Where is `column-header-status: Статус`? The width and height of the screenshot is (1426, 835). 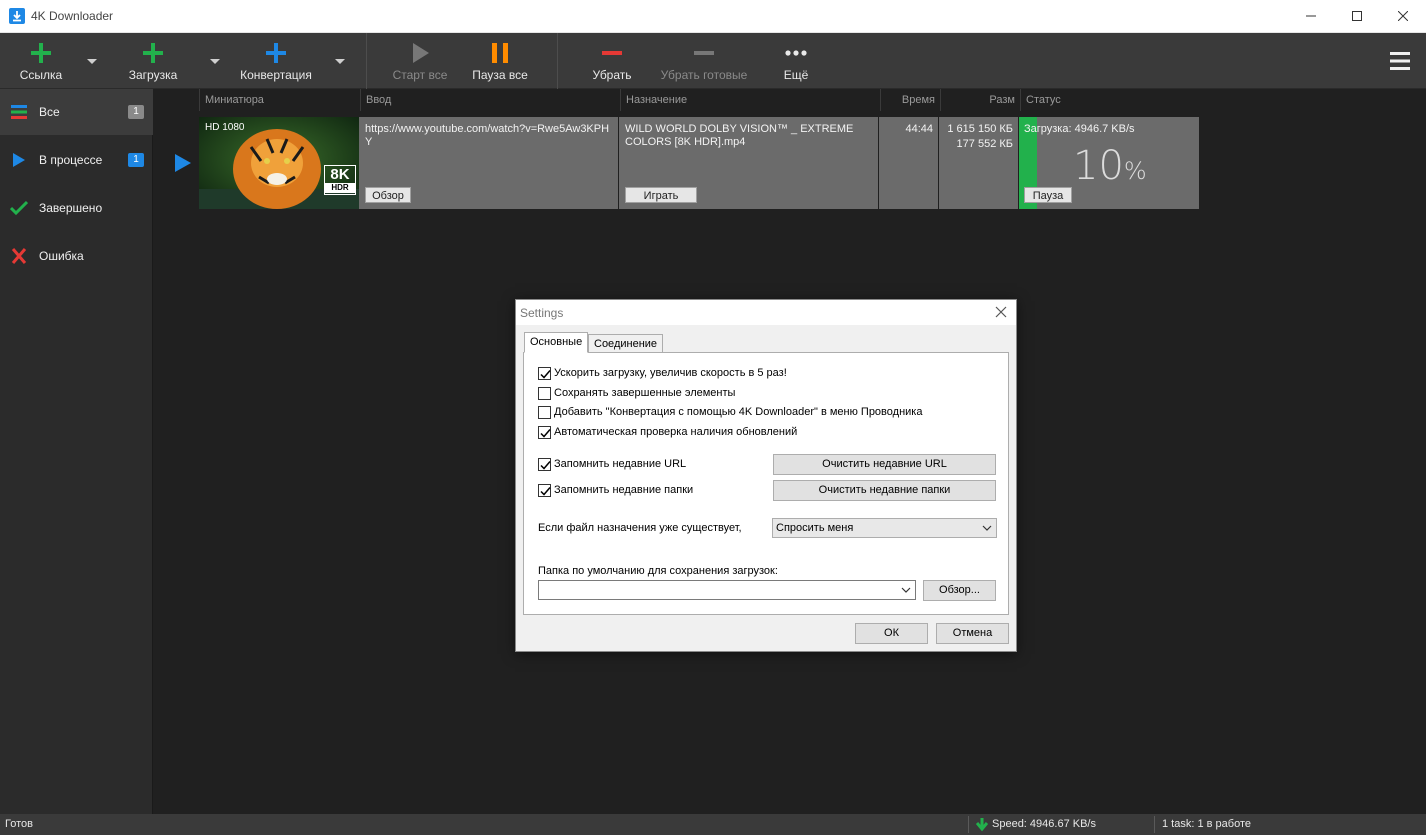 column-header-status: Статус is located at coordinates (1110, 100).